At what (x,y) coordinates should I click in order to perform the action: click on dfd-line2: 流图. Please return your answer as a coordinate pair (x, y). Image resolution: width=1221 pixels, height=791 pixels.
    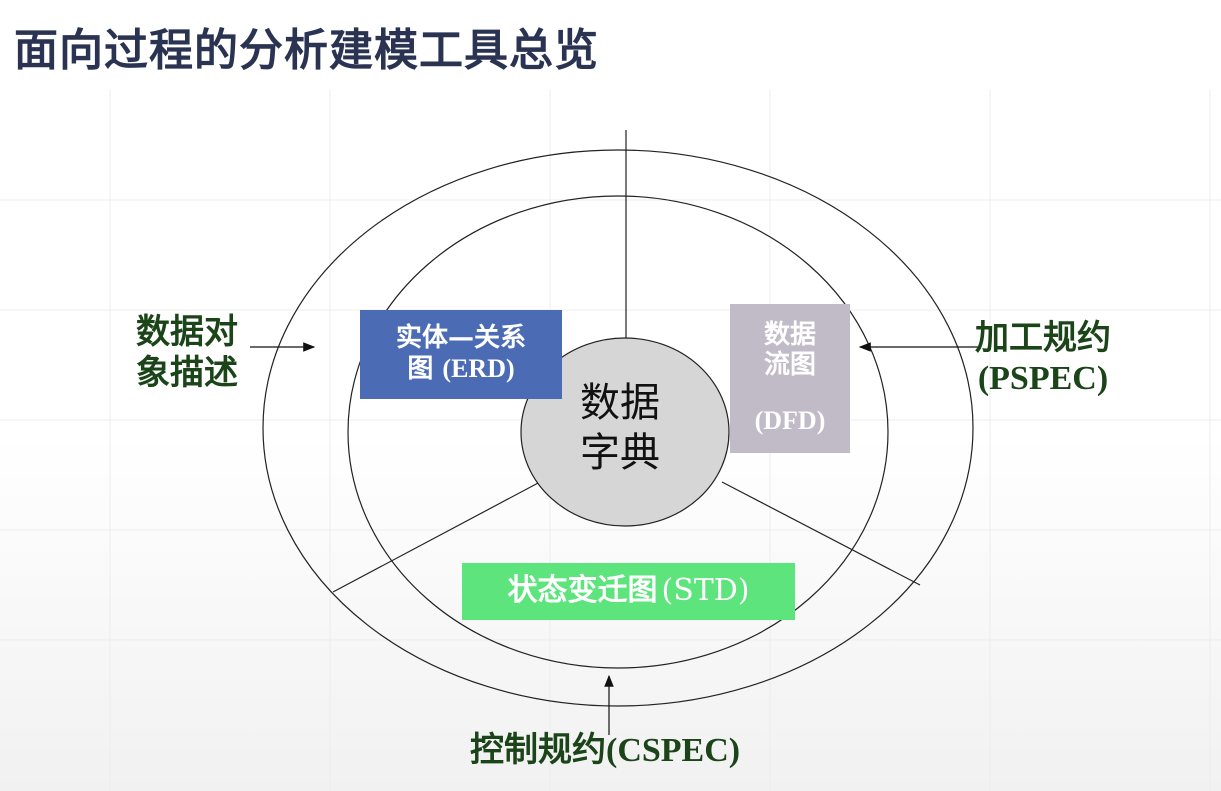
    Looking at the image, I should click on (789, 364).